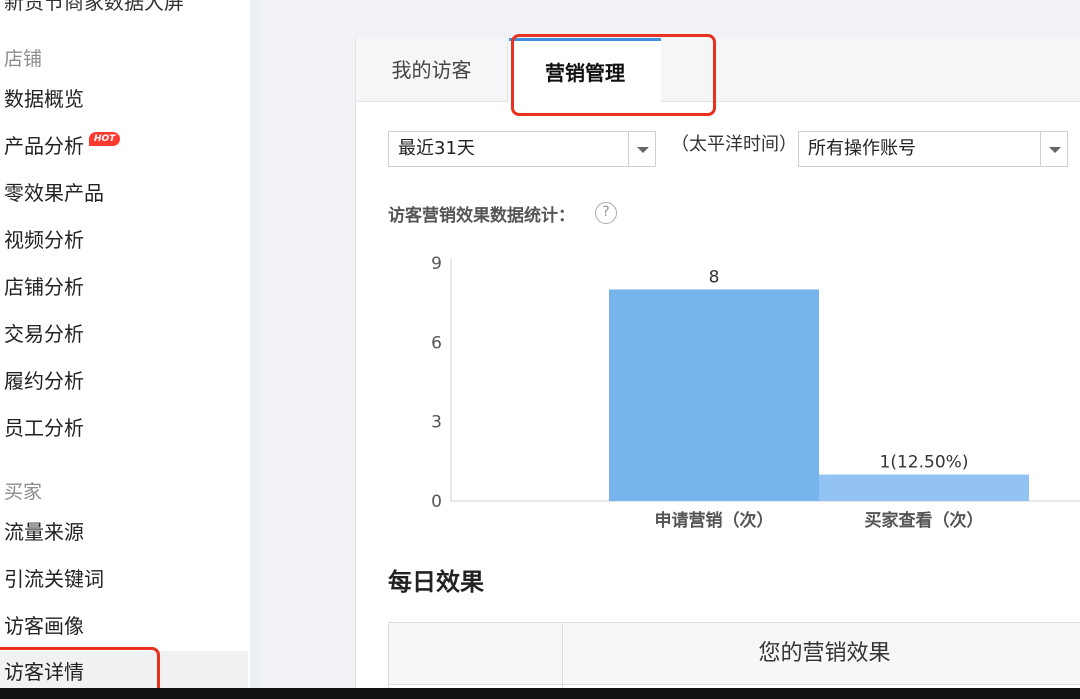 The height and width of the screenshot is (699, 1080). What do you see at coordinates (94, 7) in the screenshot?
I see `sidebar-item-dashboard-cut: 新贸节商家数据大屏` at bounding box center [94, 7].